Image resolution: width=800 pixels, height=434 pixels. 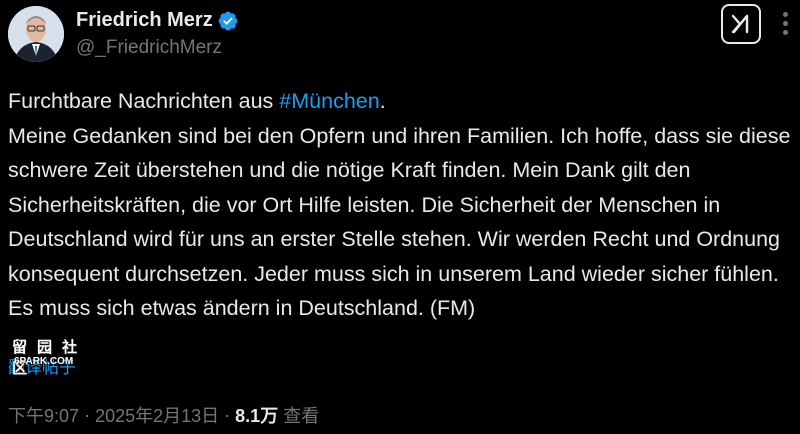 I want to click on more-vertical-icon, so click(x=785, y=14).